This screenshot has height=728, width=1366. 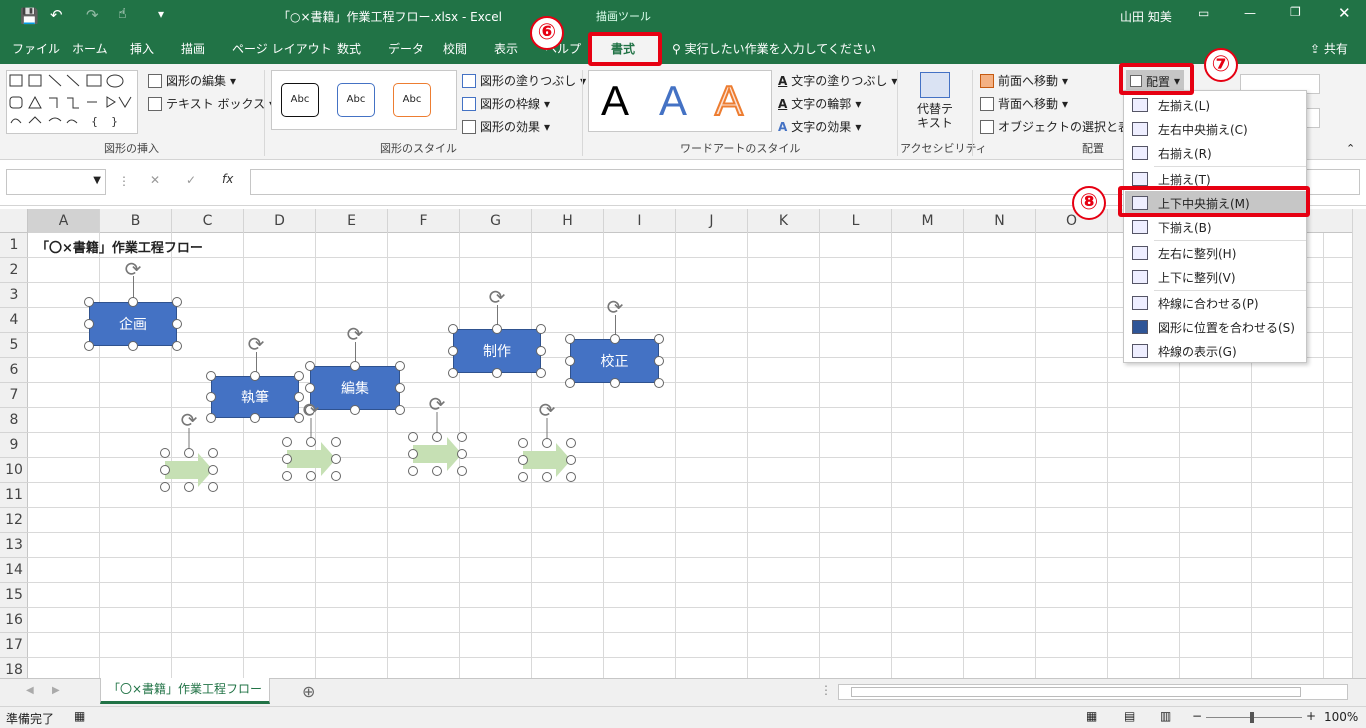 What do you see at coordinates (14, 245) in the screenshot?
I see `row-header: 1` at bounding box center [14, 245].